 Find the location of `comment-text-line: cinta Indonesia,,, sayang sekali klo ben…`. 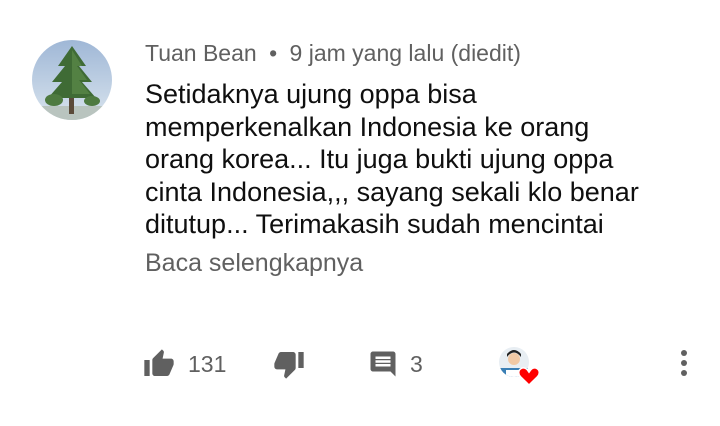

comment-text-line: cinta Indonesia,,, sayang sekali klo ben… is located at coordinates (392, 191).